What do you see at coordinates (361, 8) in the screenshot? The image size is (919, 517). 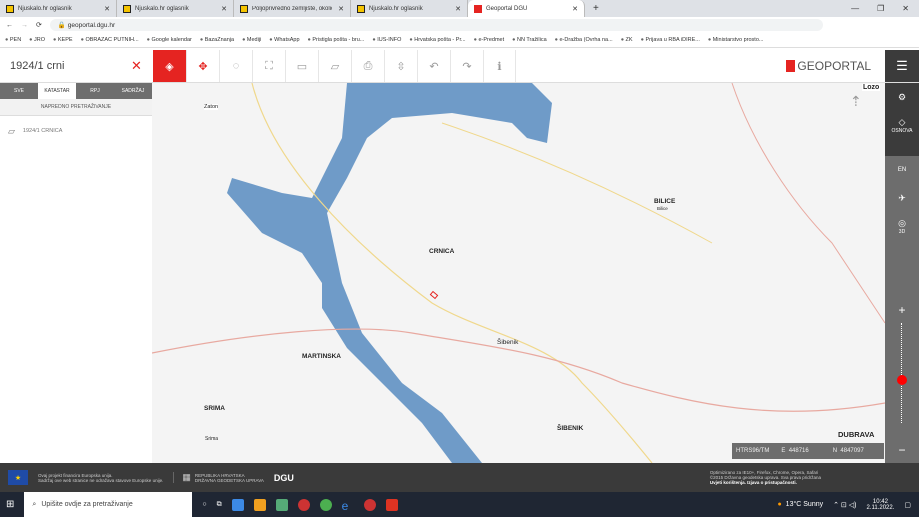 I see `njuskalo-icon` at bounding box center [361, 8].